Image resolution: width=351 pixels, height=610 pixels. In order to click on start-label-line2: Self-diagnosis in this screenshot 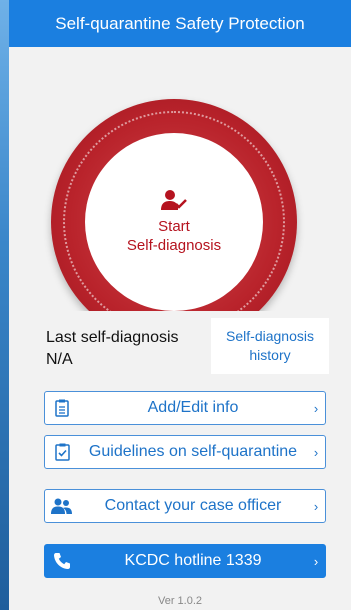, I will do `click(174, 245)`.